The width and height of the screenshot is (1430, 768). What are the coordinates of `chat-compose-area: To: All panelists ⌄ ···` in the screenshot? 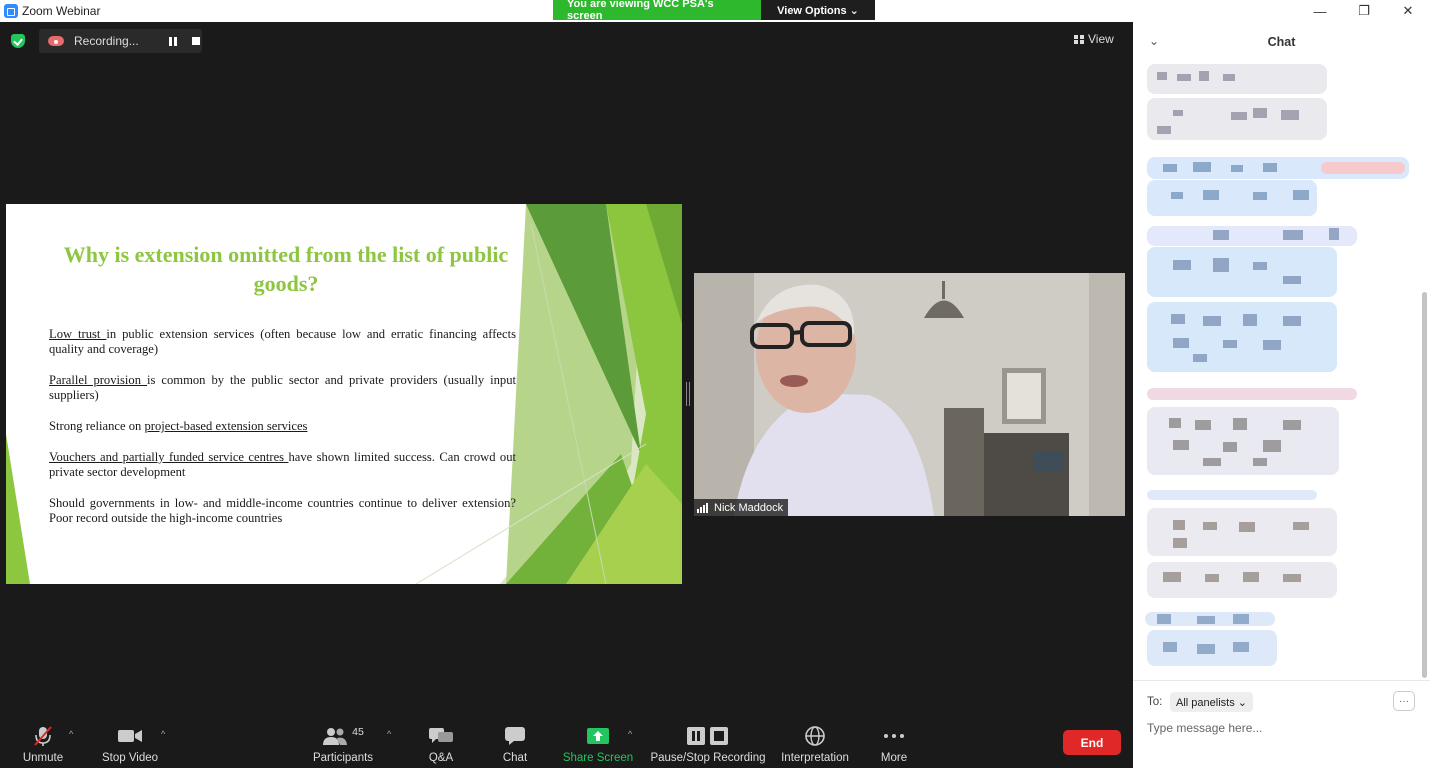 It's located at (1281, 724).